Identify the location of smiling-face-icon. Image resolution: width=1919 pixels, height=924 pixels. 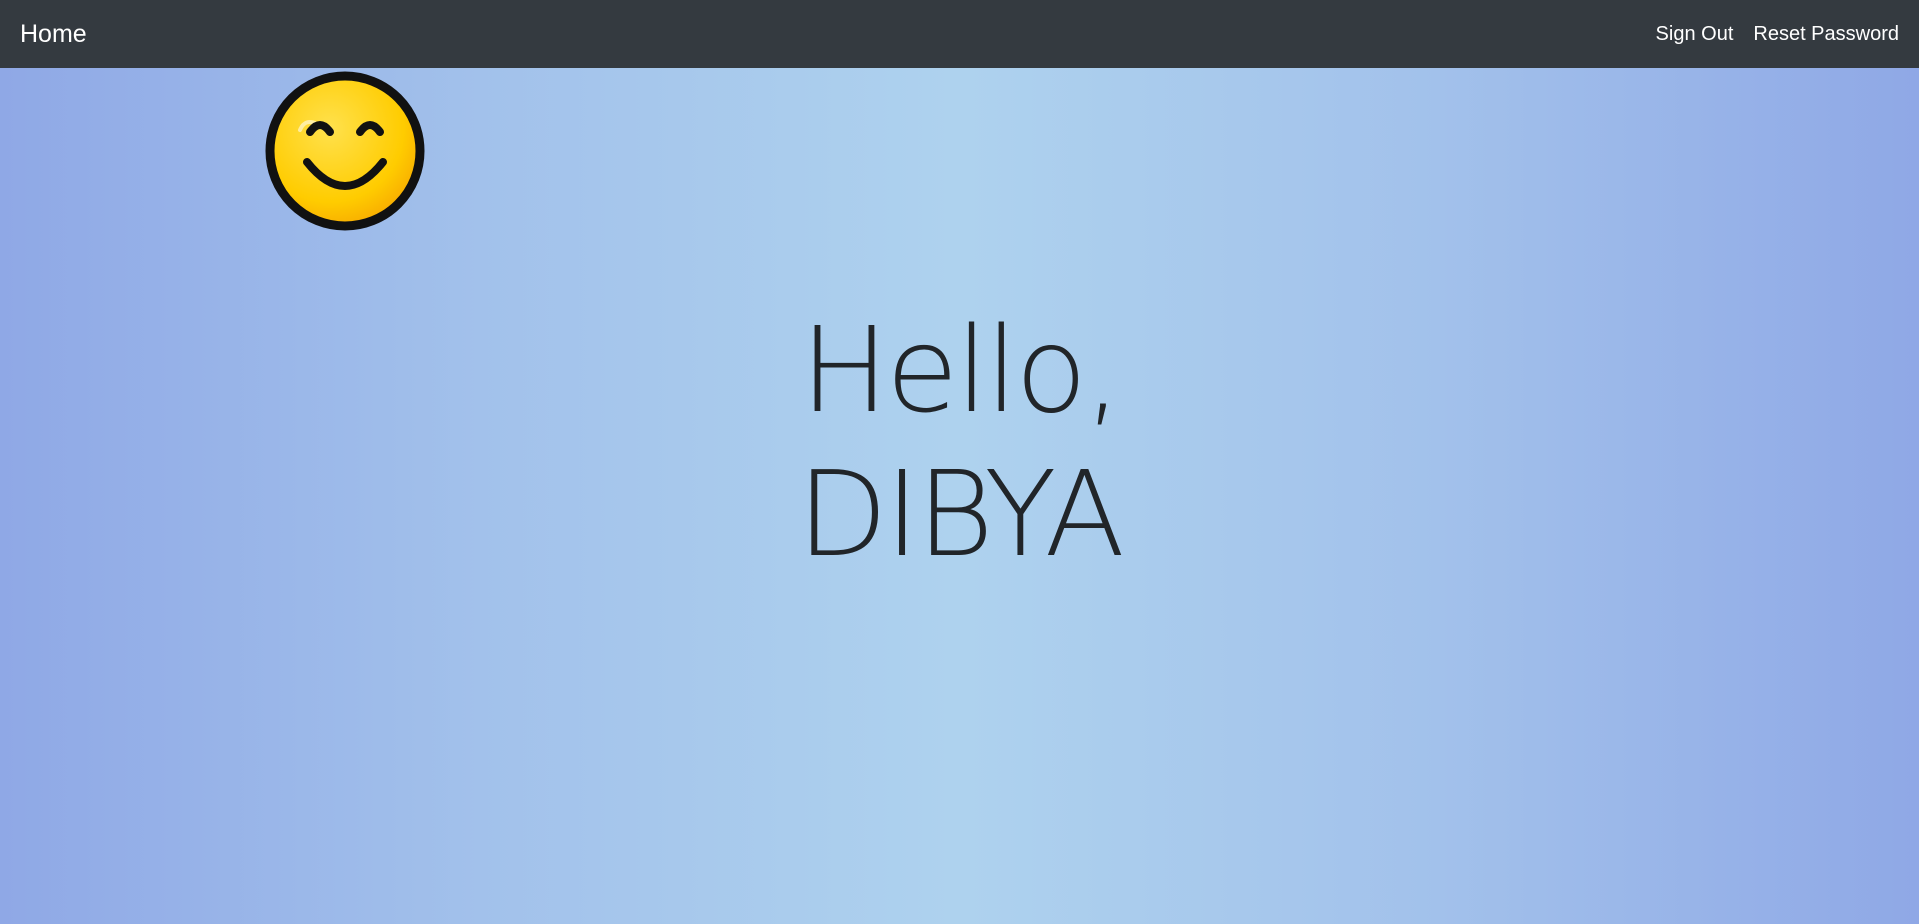
(345, 151).